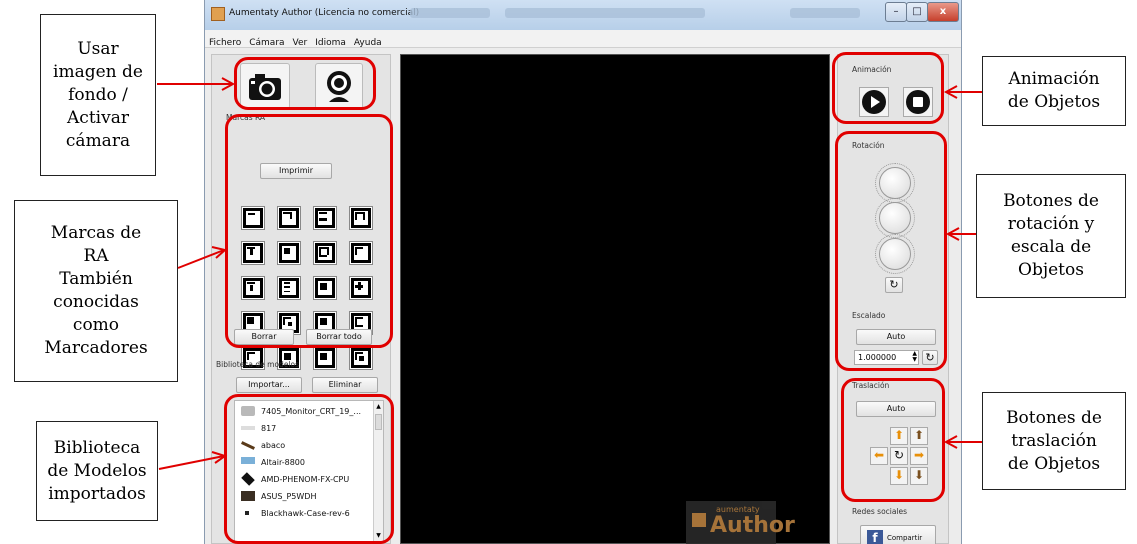 This screenshot has height=544, width=1137. What do you see at coordinates (191, 462) in the screenshot?
I see `arrow-library` at bounding box center [191, 462].